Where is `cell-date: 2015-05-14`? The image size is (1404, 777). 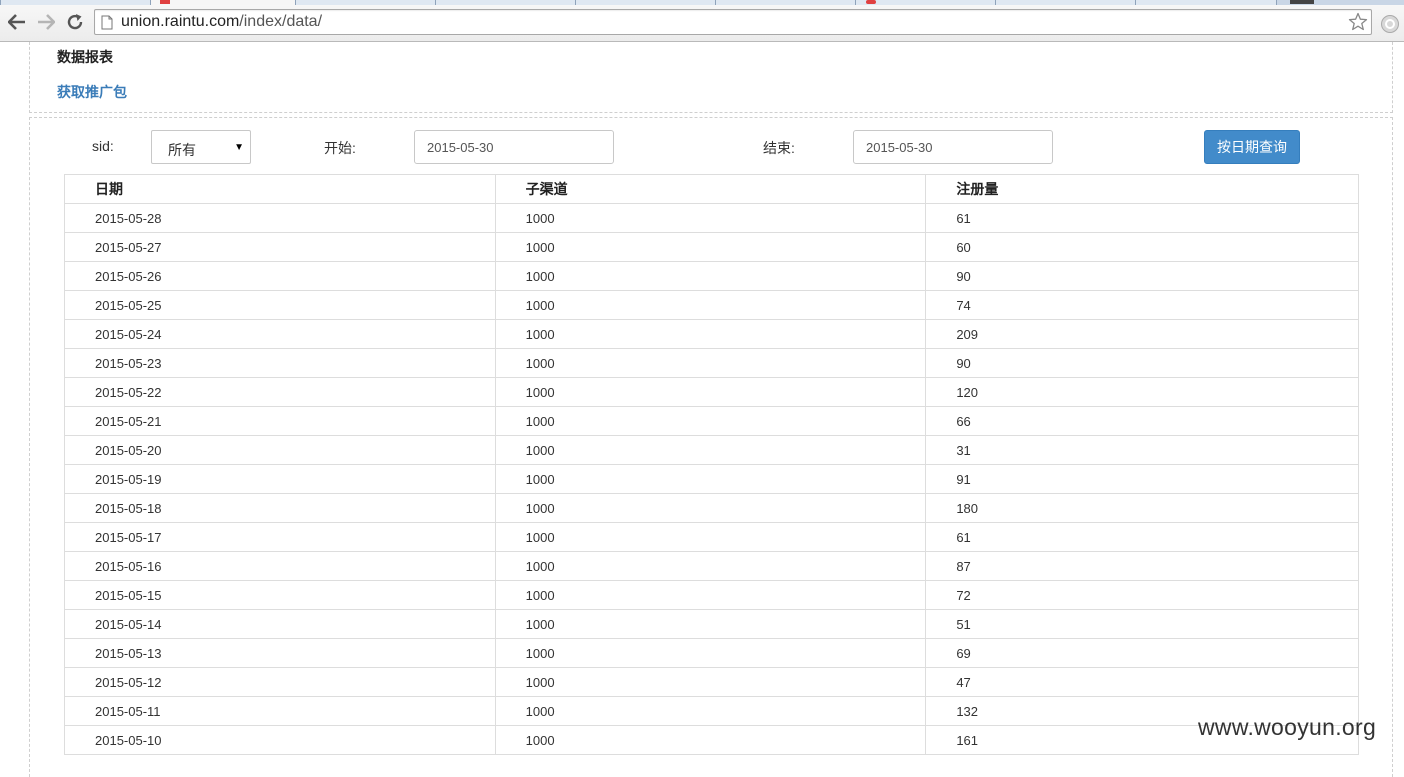
cell-date: 2015-05-14 is located at coordinates (280, 624).